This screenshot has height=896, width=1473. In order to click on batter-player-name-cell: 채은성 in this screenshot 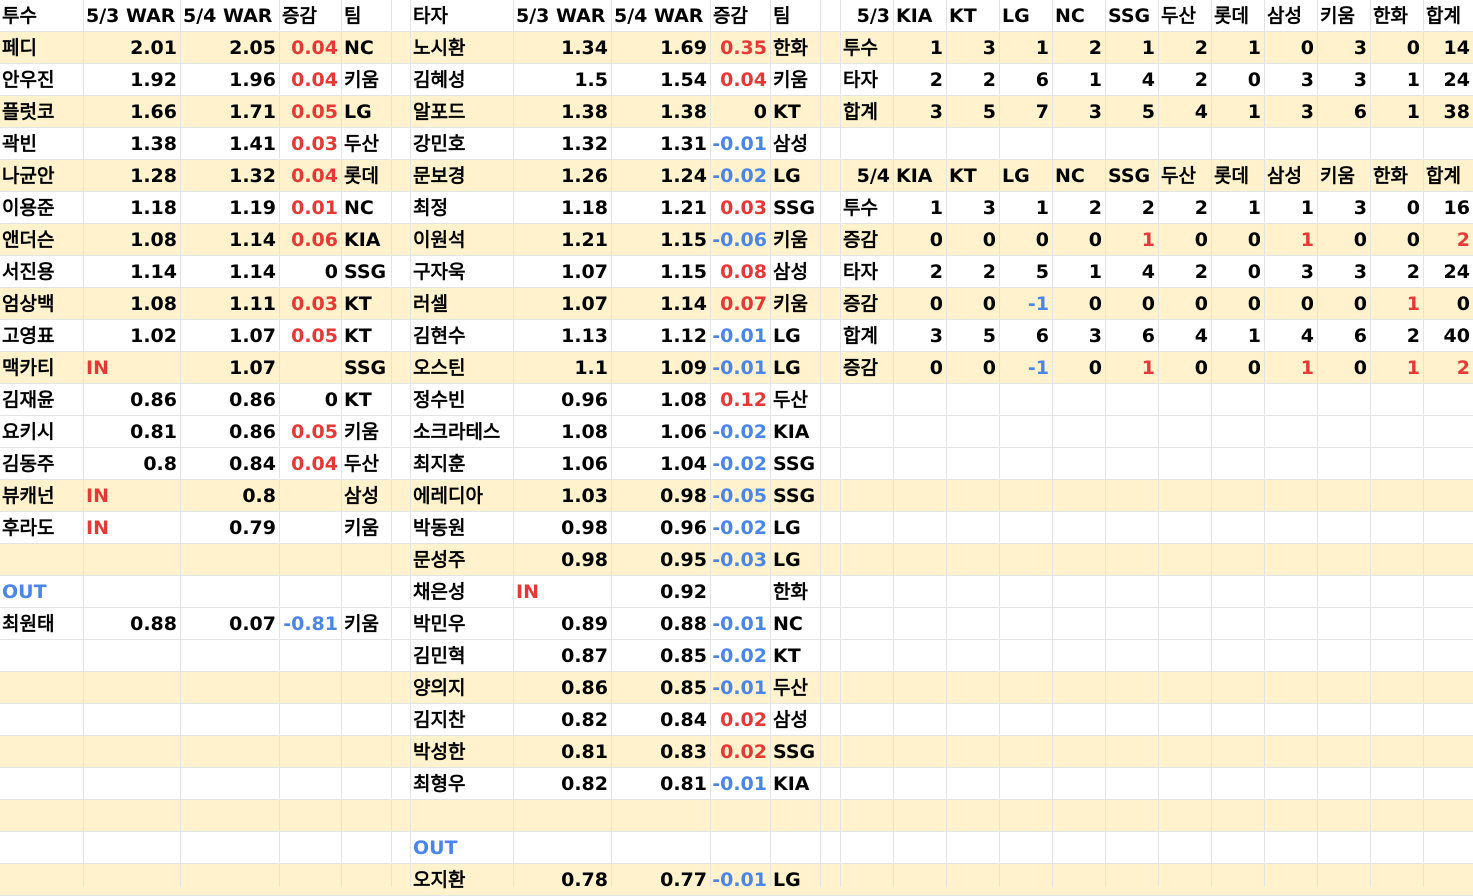, I will do `click(463, 592)`.